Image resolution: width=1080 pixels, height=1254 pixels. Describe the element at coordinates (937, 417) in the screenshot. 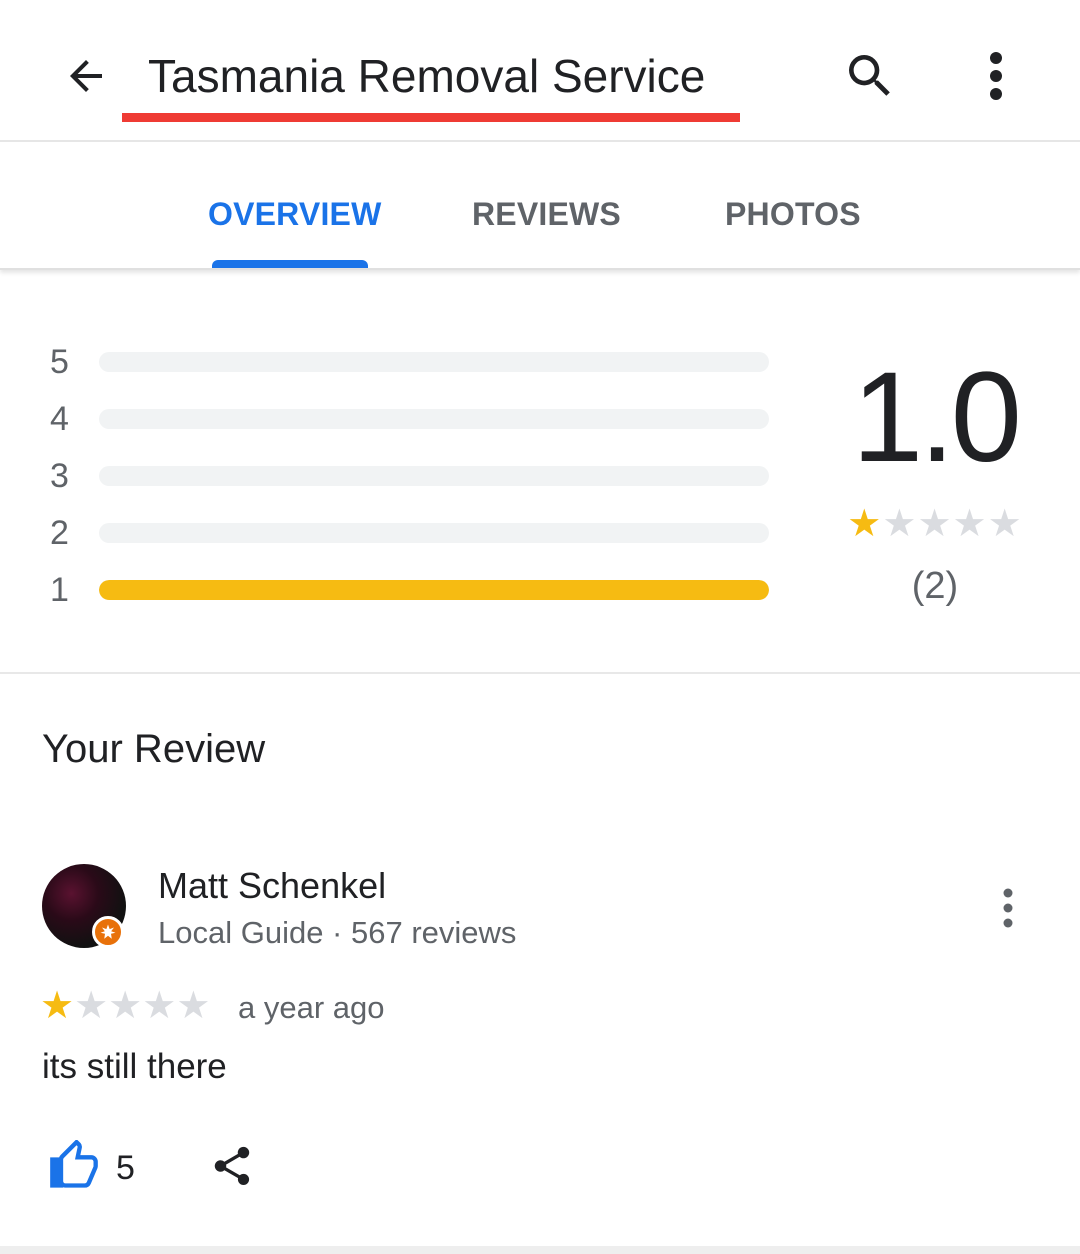

I see `average-rating: 1.0` at that location.